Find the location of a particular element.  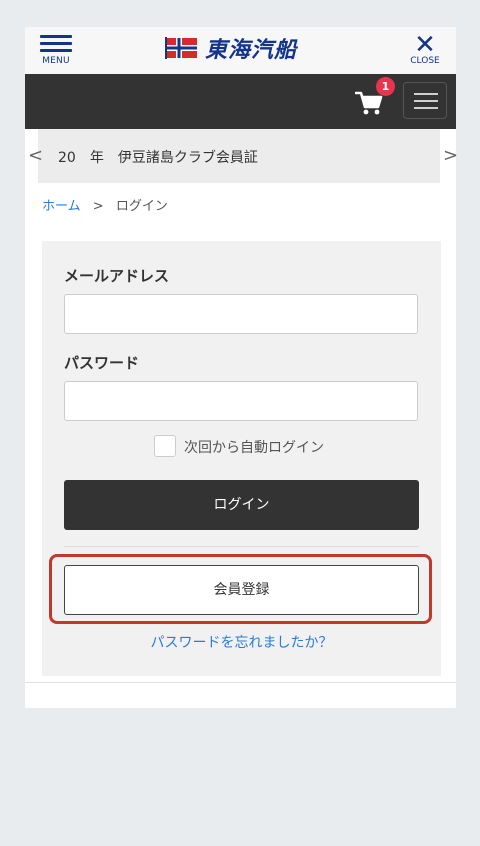

top-header: MENU 東海汽船 ✕ CLOSE is located at coordinates (240, 50).